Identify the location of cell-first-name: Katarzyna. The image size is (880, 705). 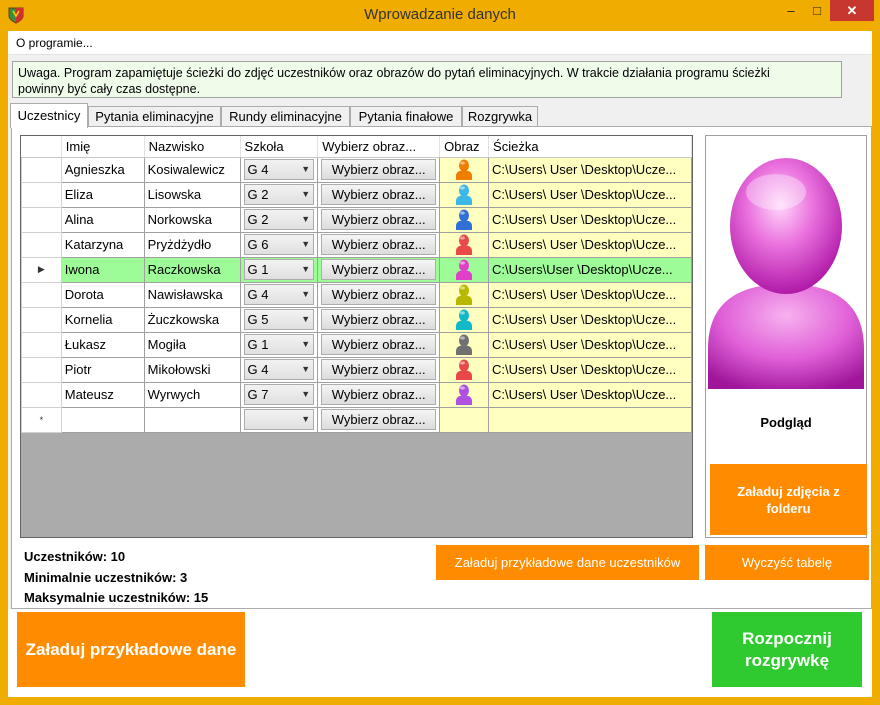
(102, 244).